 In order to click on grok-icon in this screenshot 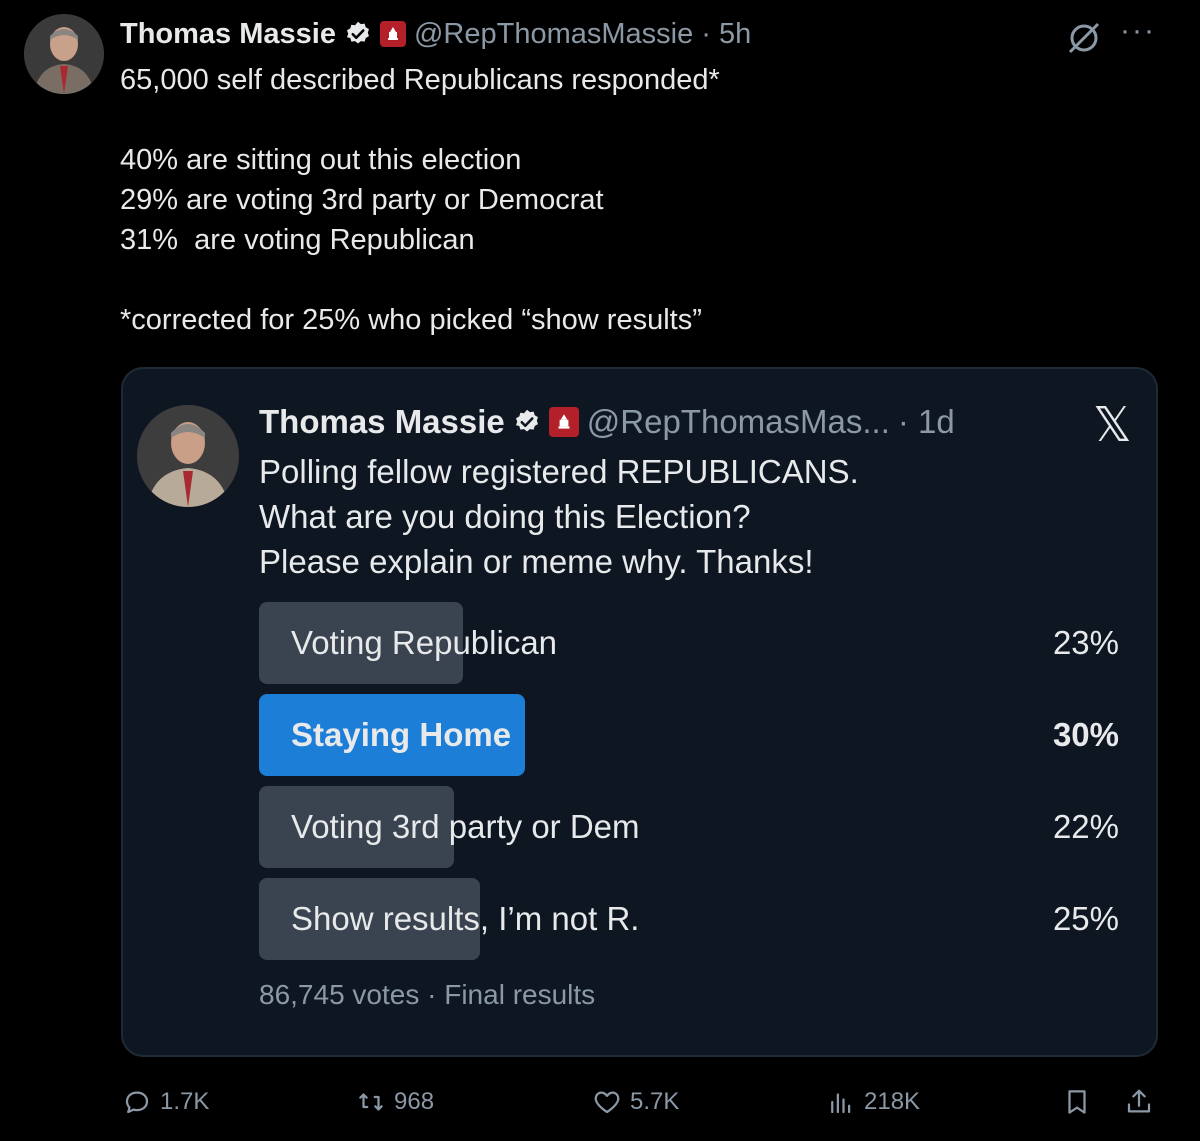, I will do `click(1084, 42)`.